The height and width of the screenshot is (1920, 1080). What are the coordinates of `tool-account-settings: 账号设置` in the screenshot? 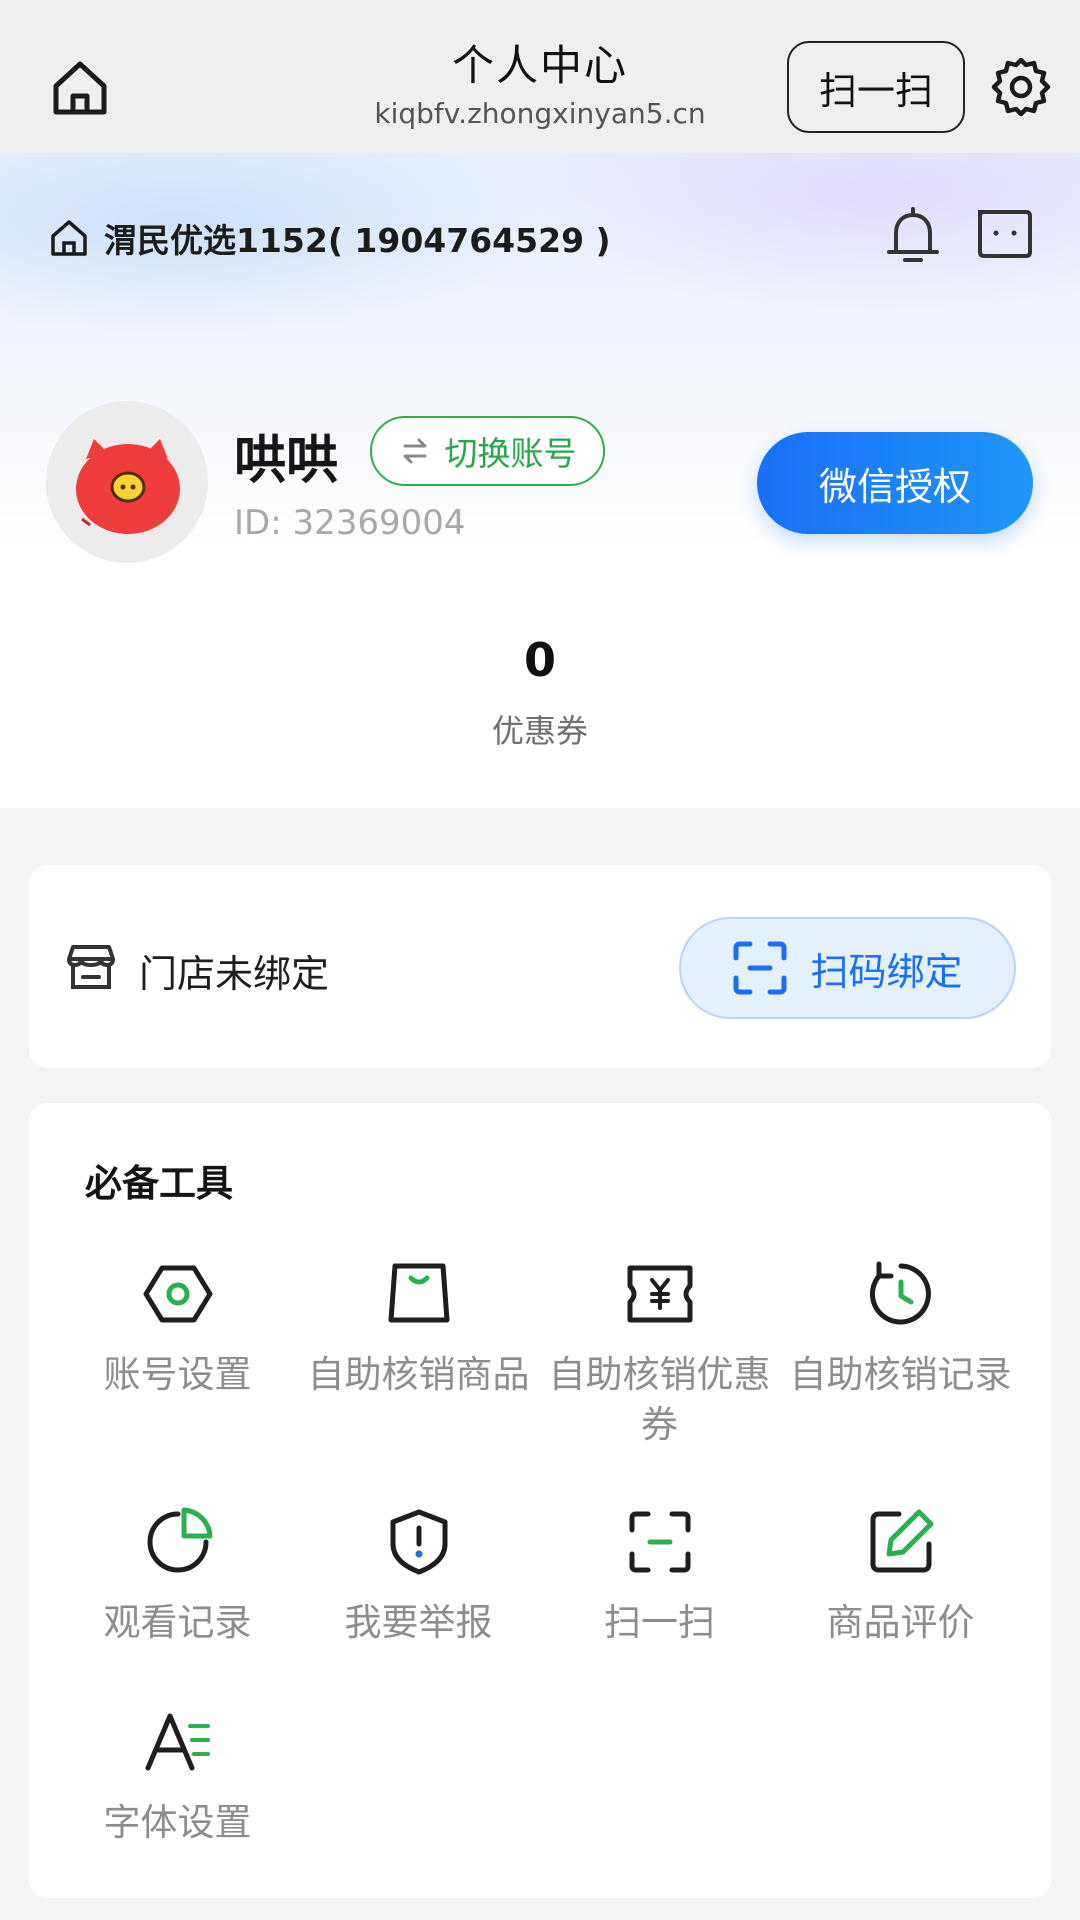 It's located at (177, 1329).